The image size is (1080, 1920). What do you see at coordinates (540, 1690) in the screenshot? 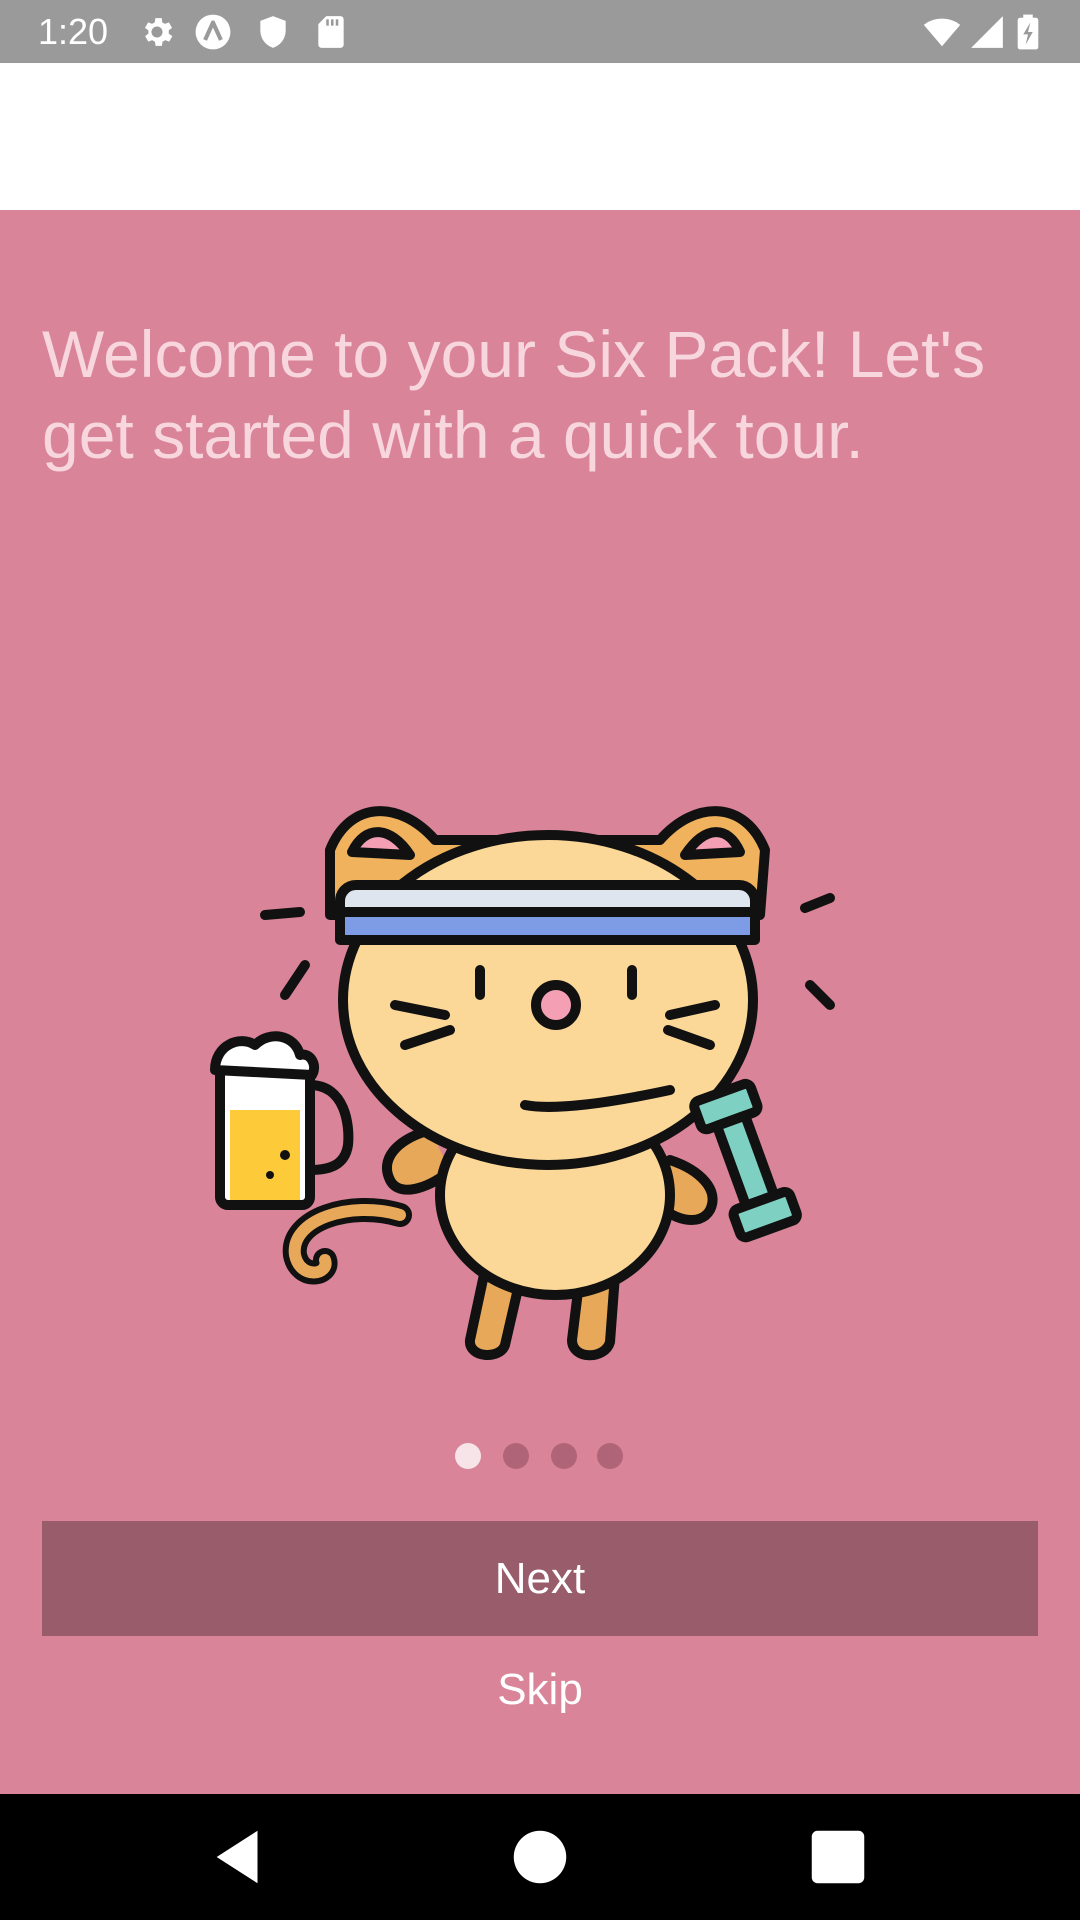
I see `skip-button: Skip` at bounding box center [540, 1690].